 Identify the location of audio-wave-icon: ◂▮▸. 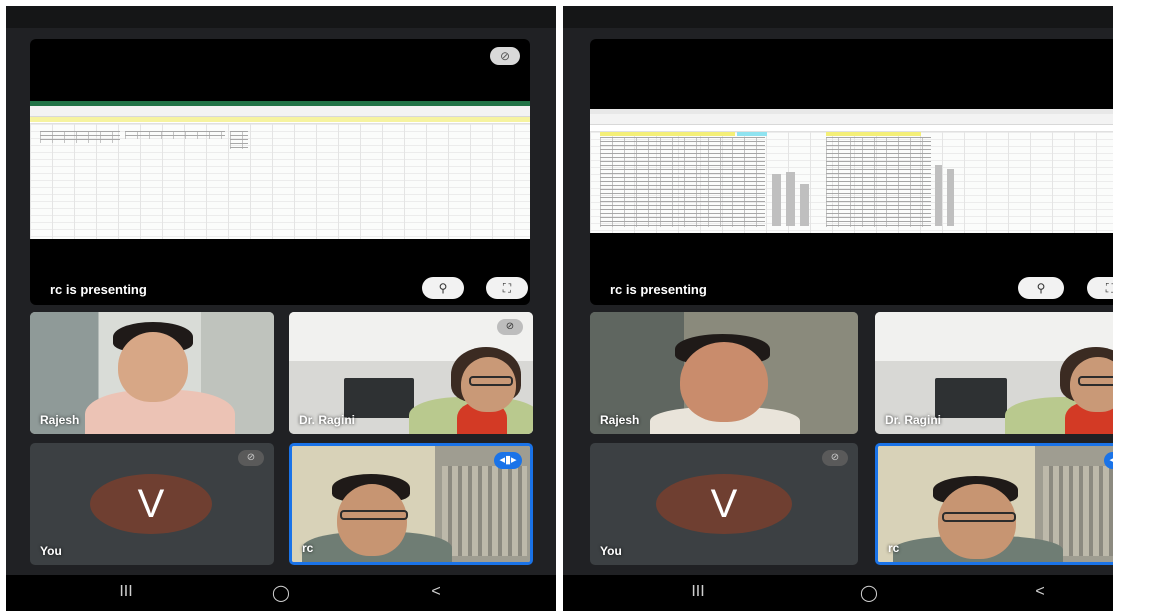
(508, 460).